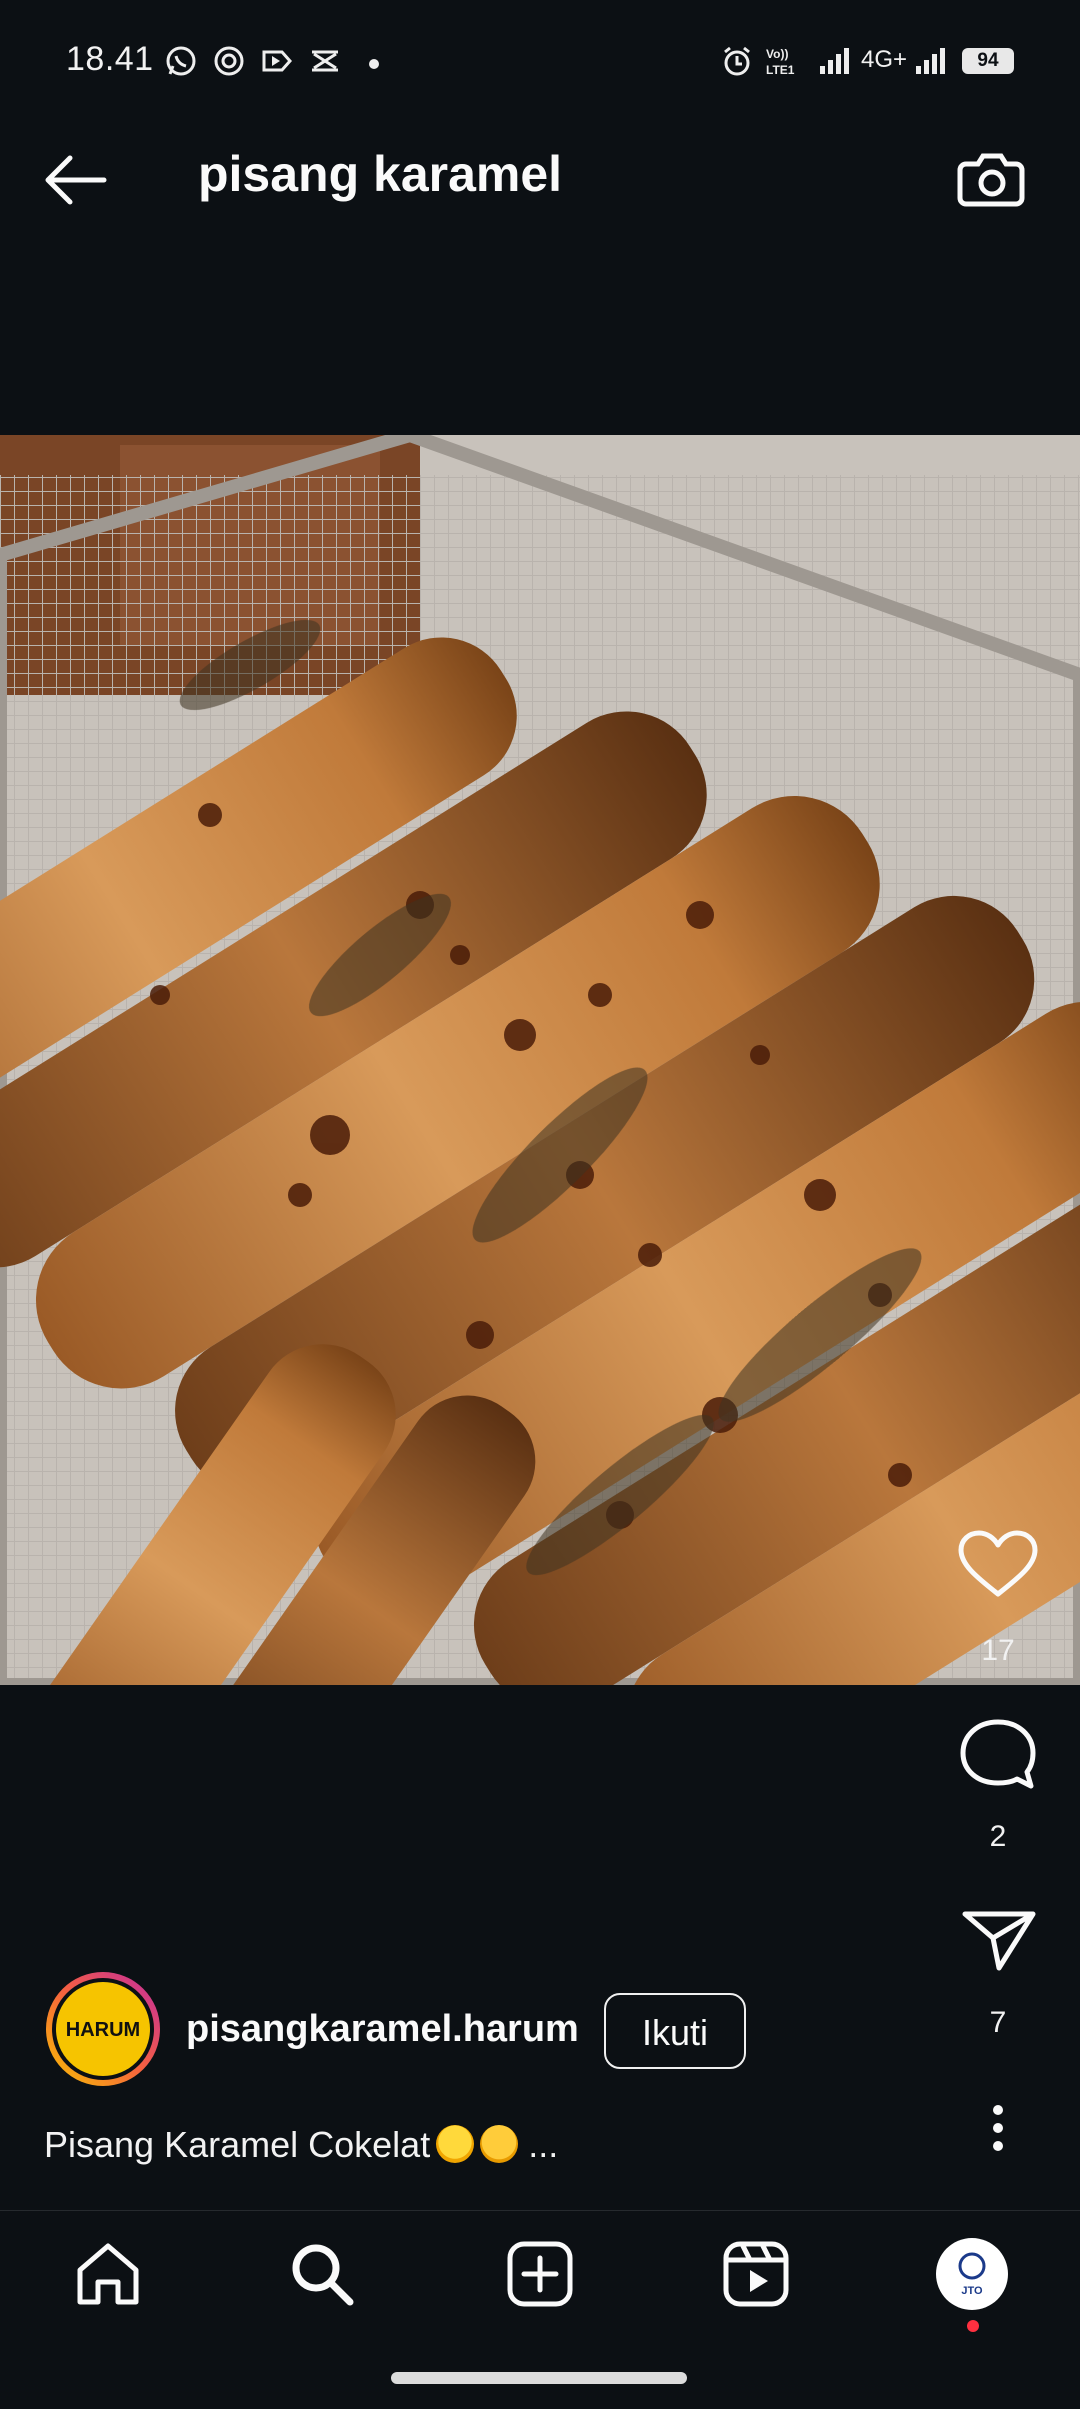  I want to click on svg-text: LTE1, so click(780, 70).